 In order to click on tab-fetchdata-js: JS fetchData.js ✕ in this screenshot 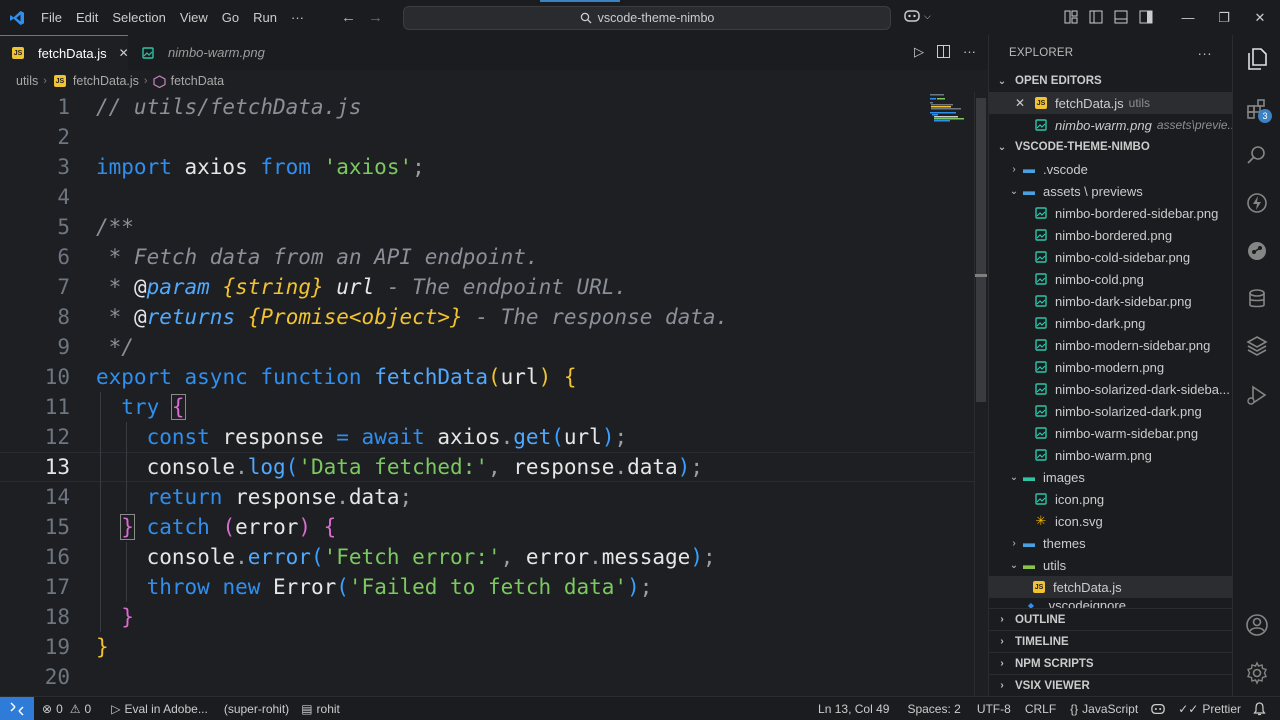, I will do `click(64, 52)`.